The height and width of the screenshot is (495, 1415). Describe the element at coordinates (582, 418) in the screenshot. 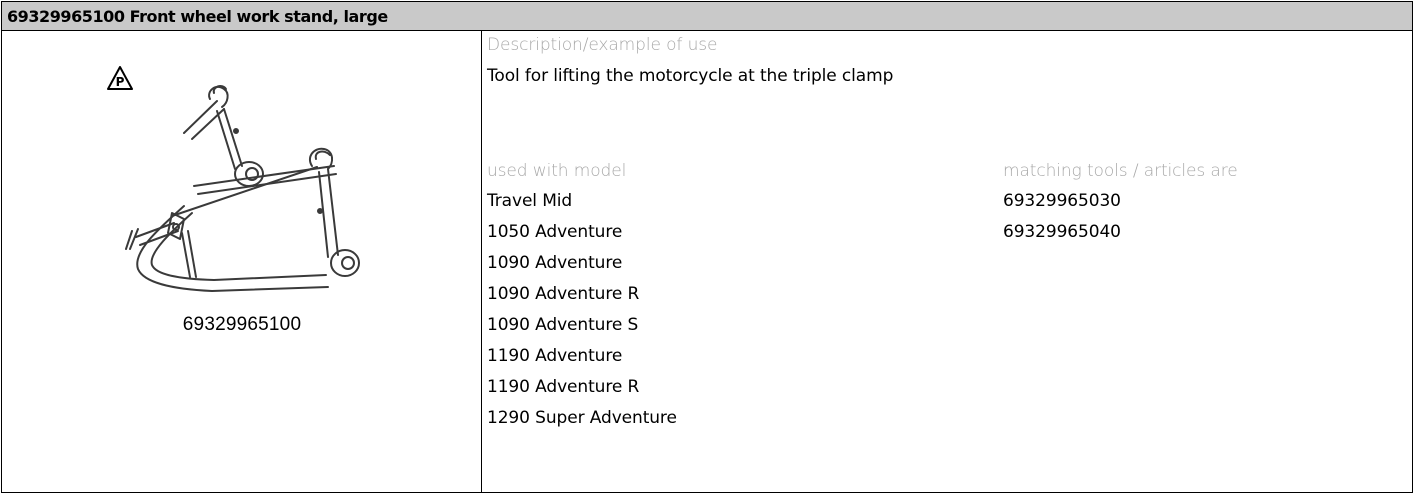

I see `list-item: 1290 Super Adventure` at that location.